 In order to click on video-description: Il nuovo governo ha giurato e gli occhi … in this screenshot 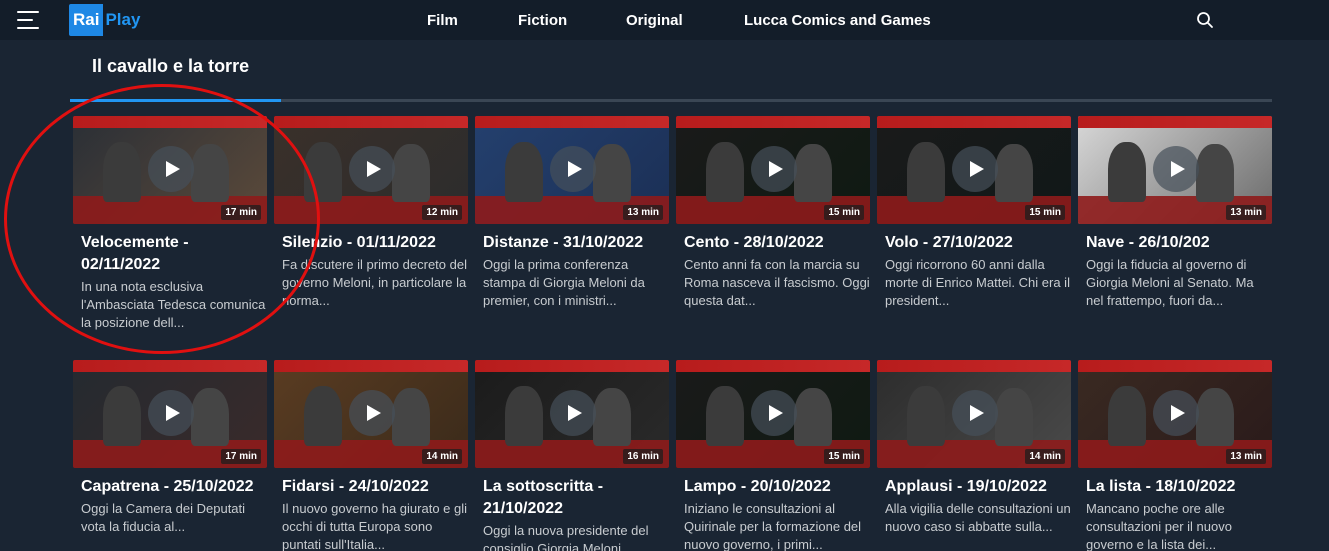, I will do `click(375, 526)`.